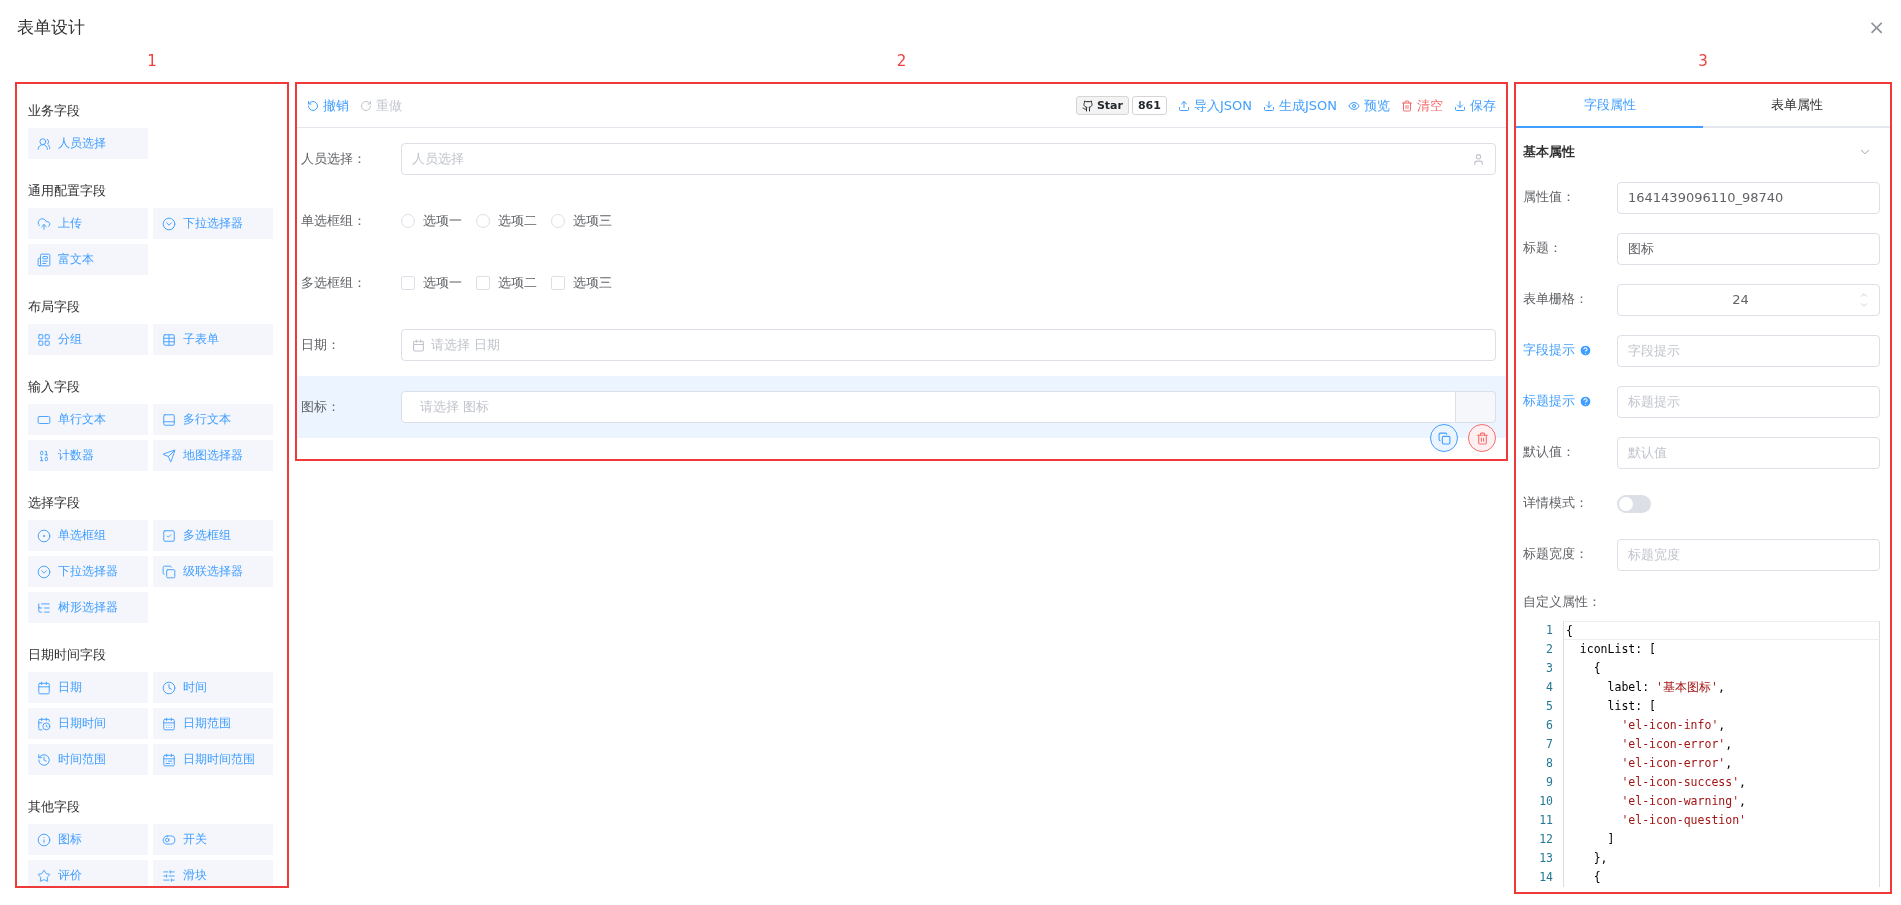  What do you see at coordinates (44, 607) in the screenshot?
I see `tree-icon` at bounding box center [44, 607].